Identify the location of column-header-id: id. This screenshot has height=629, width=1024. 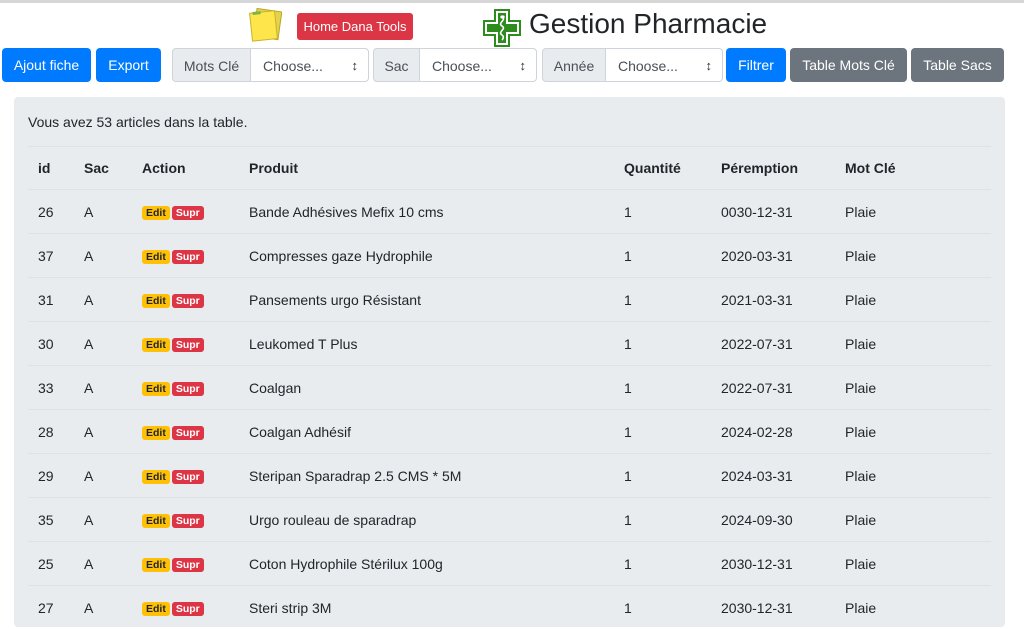
(51, 168).